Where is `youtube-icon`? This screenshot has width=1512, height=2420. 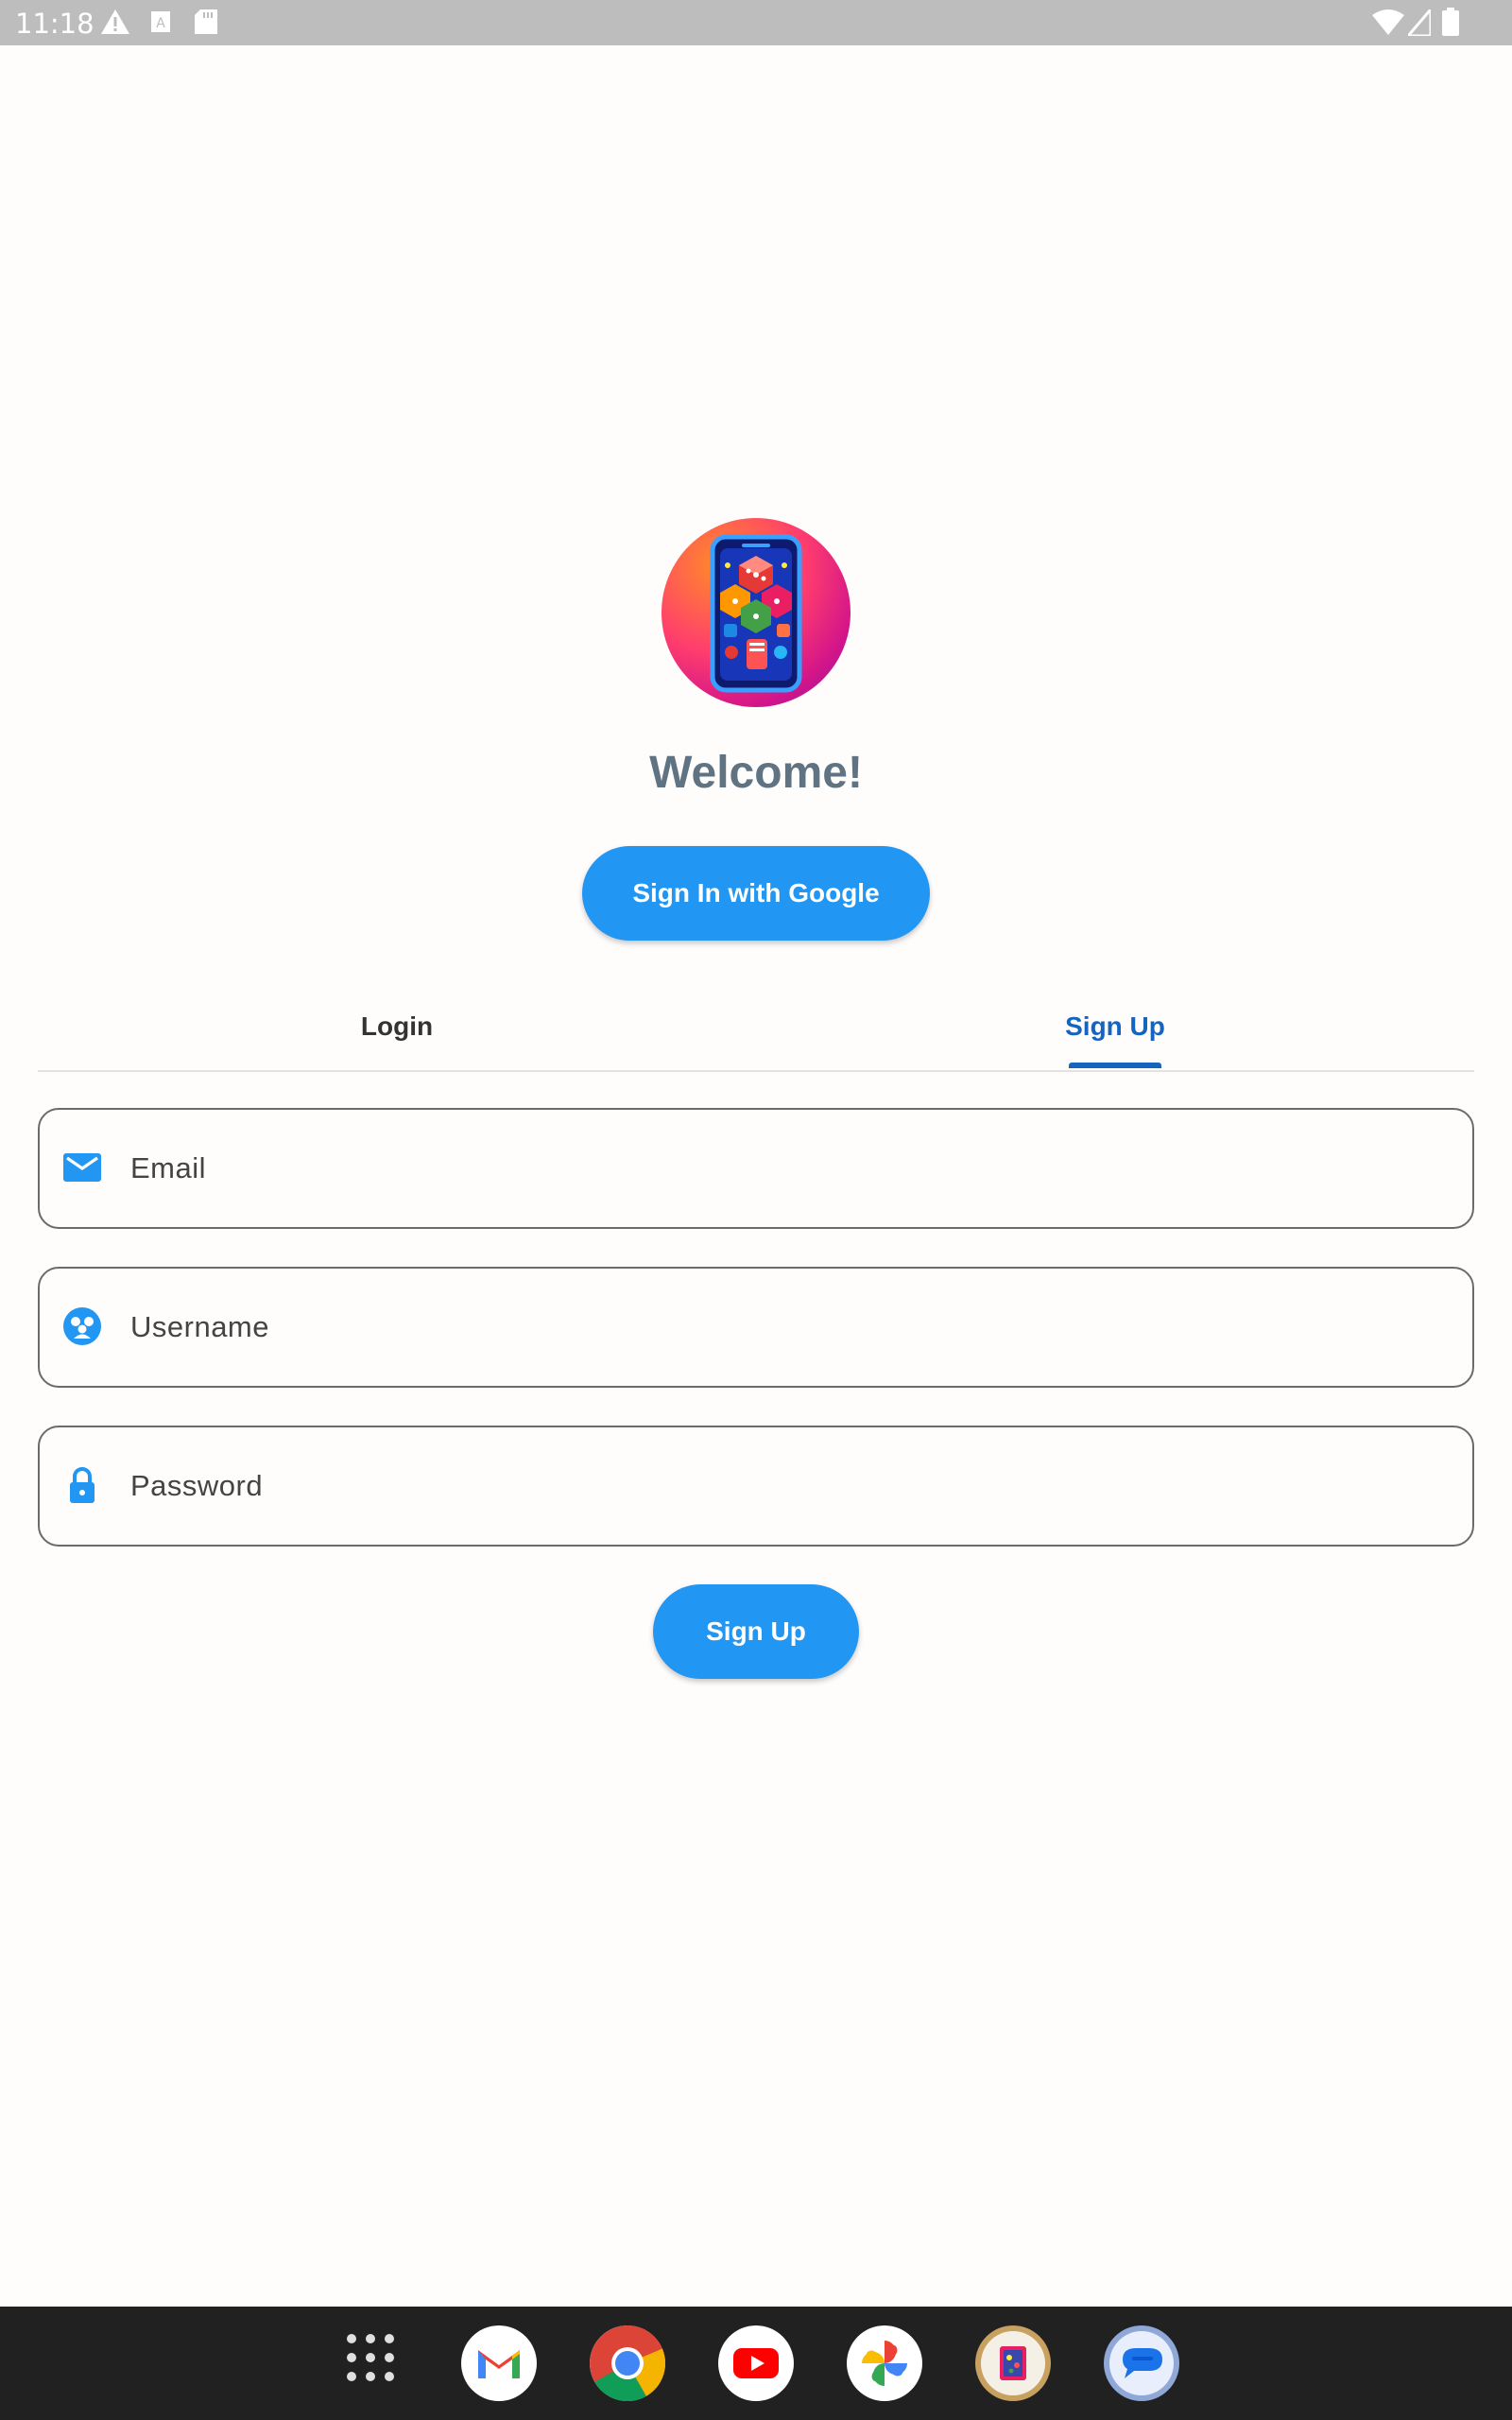 youtube-icon is located at coordinates (756, 2363).